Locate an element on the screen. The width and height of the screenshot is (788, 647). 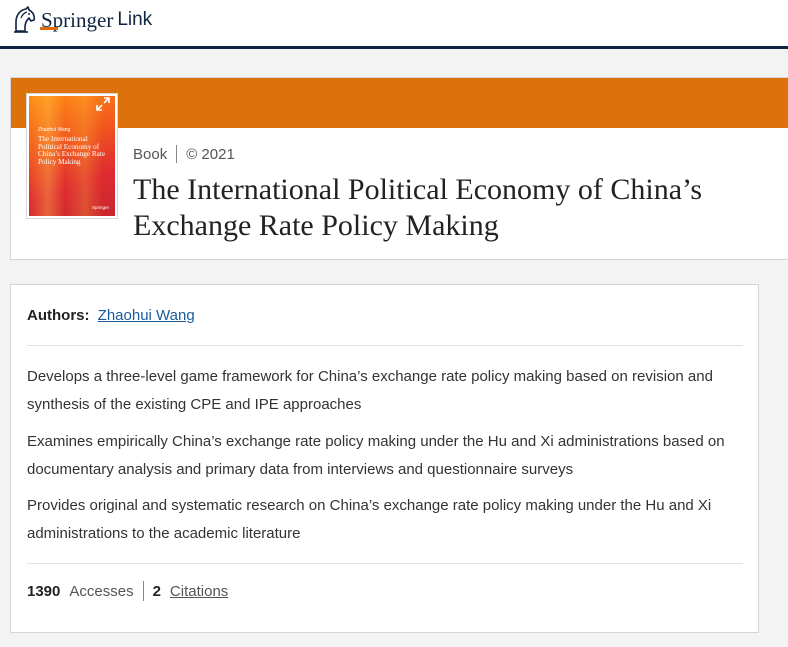
cover-author: Zhaohui Wang is located at coordinates (54, 130).